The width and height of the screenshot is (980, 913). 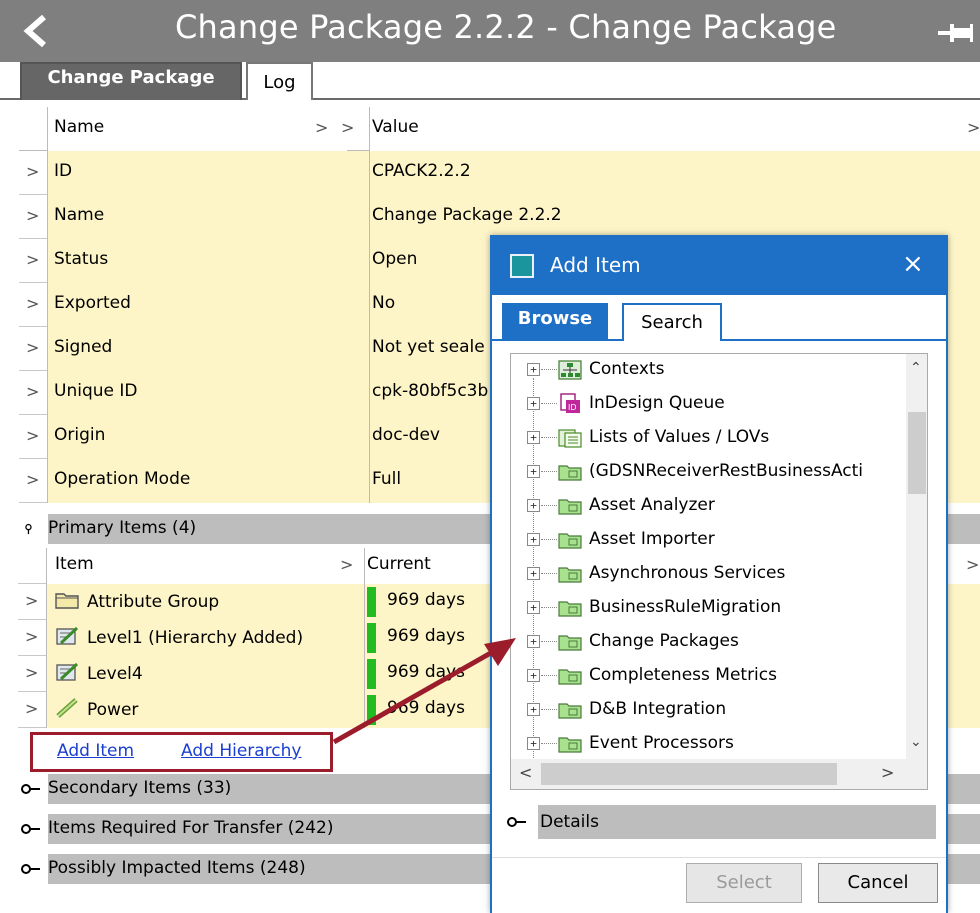 I want to click on property-name: Status, so click(x=197, y=261).